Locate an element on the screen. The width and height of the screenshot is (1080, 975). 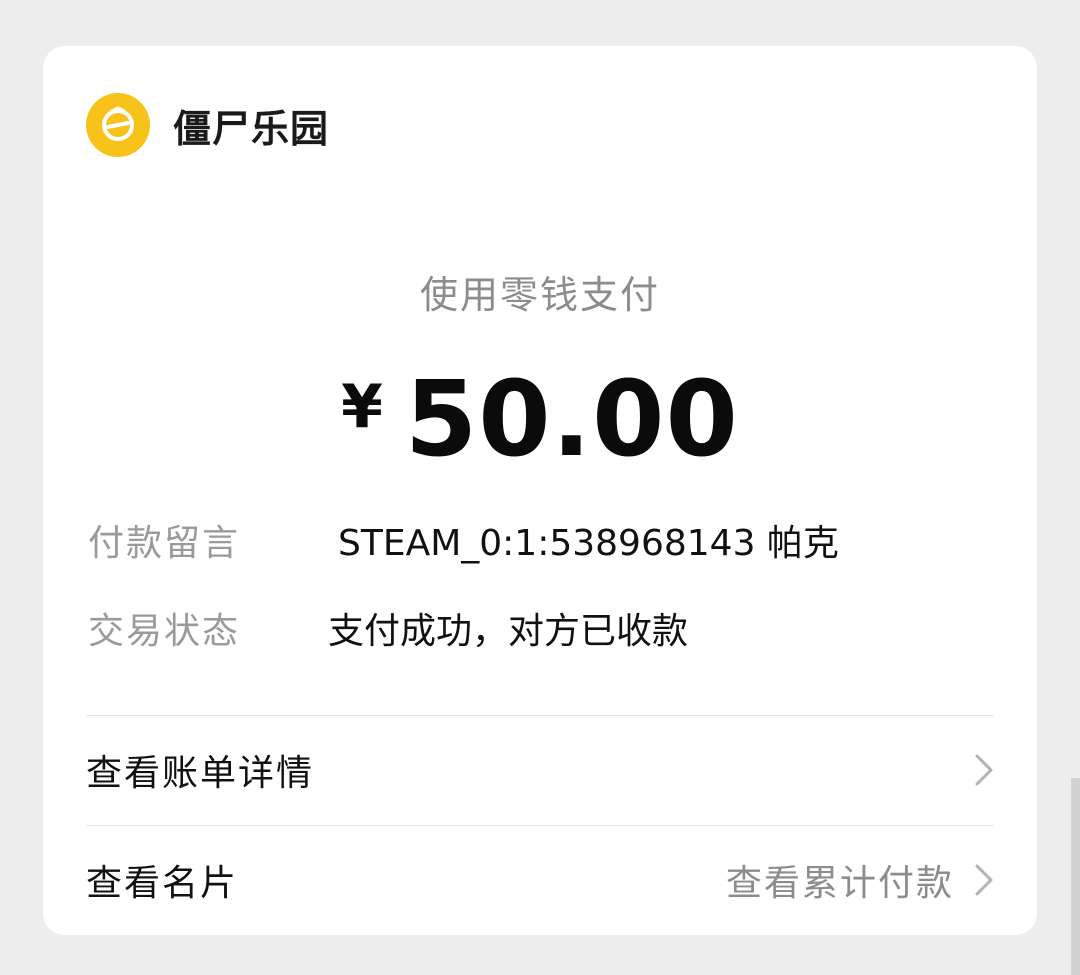
merchant-header: 僵尸乐园 is located at coordinates (207, 125).